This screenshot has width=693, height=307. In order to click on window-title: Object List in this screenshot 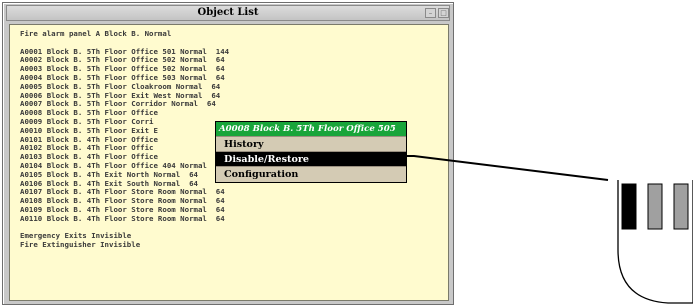, I will do `click(228, 12)`.